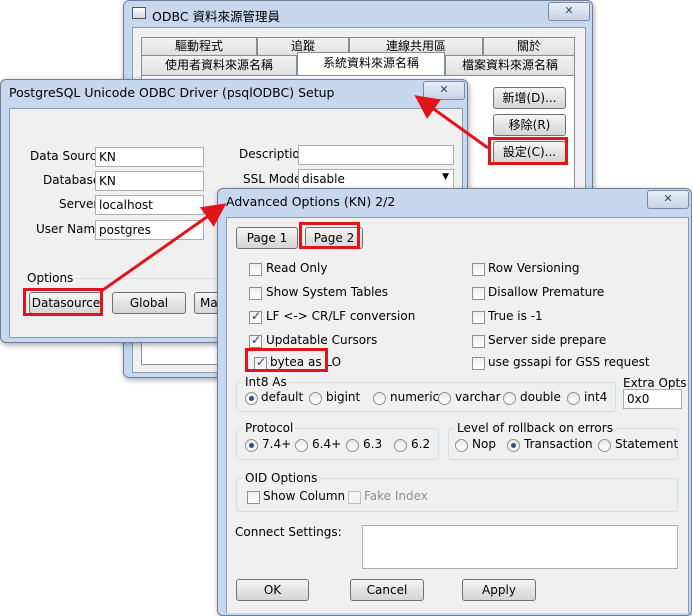 The width and height of the screenshot is (692, 616). What do you see at coordinates (451, 122) in the screenshot?
I see `arrow-to-setup-title` at bounding box center [451, 122].